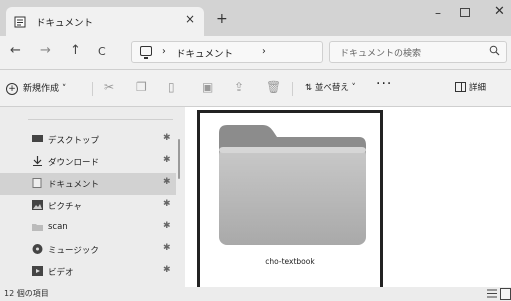 This screenshot has width=511, height=301. I want to click on sort-button: ⇅ 並べ替え ˅, so click(330, 87).